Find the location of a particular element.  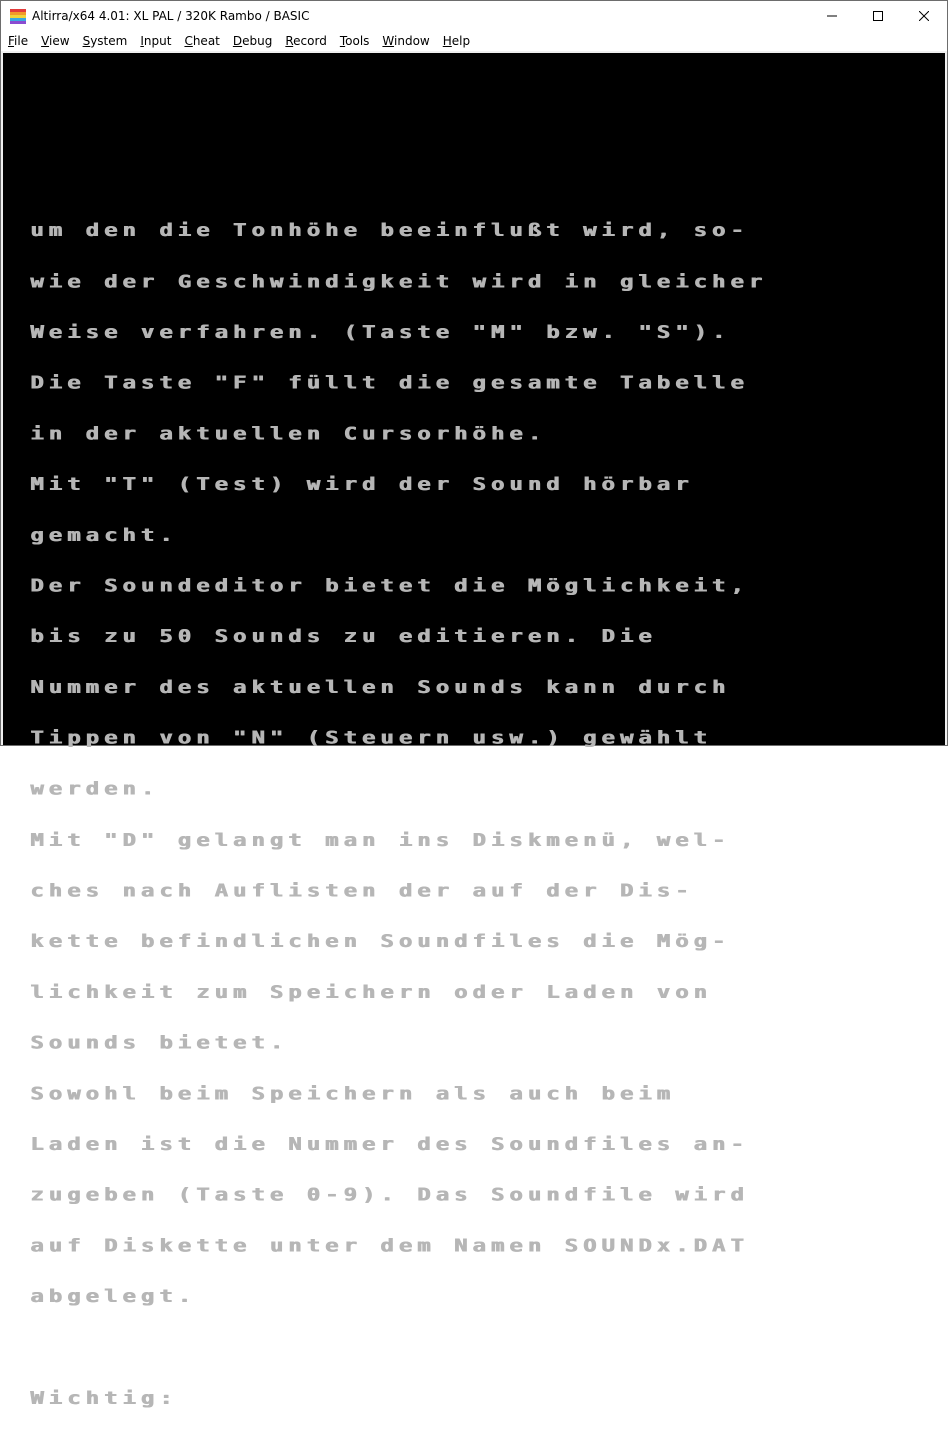

minimize-button is located at coordinates (832, 16).